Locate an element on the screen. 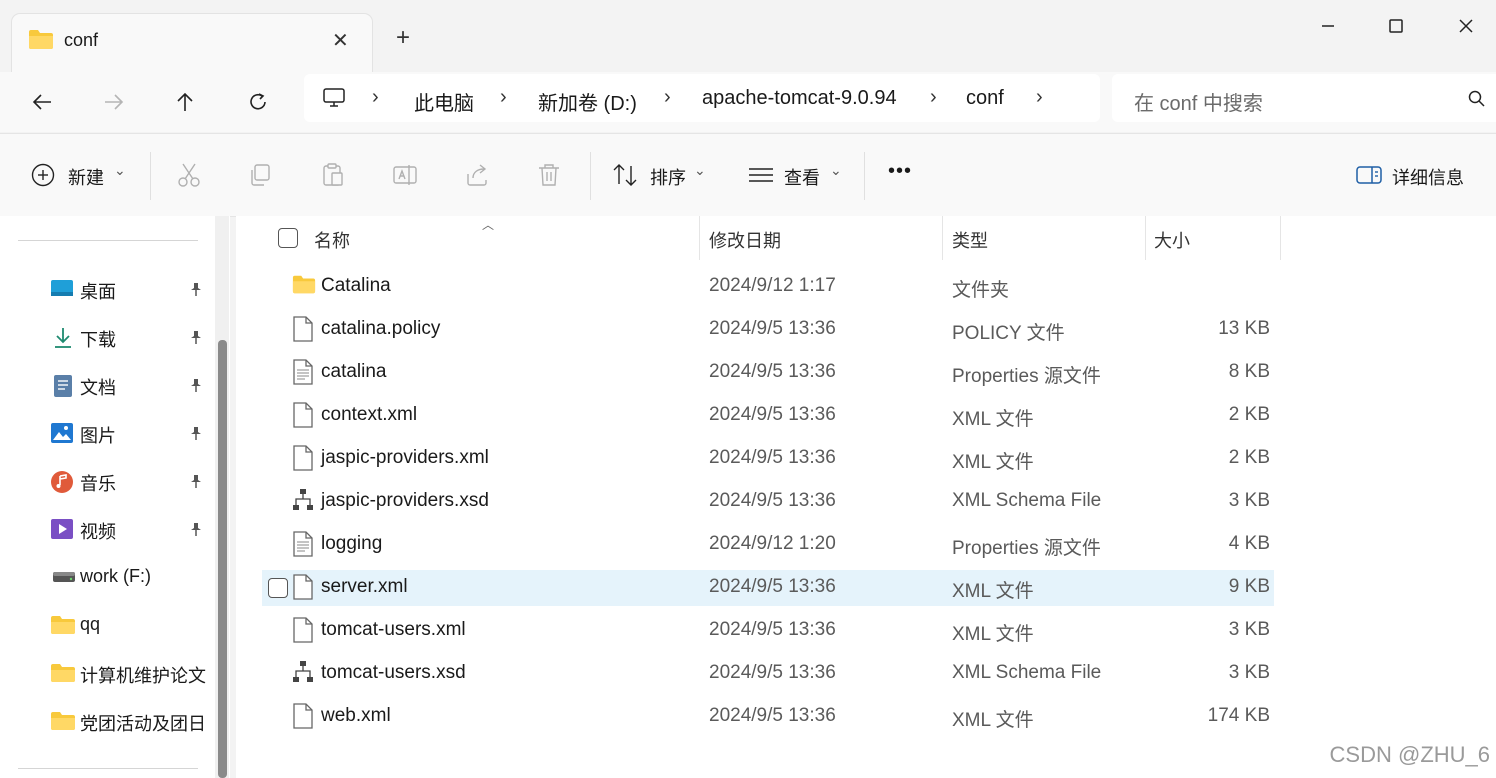  refresh-icon is located at coordinates (258, 102).